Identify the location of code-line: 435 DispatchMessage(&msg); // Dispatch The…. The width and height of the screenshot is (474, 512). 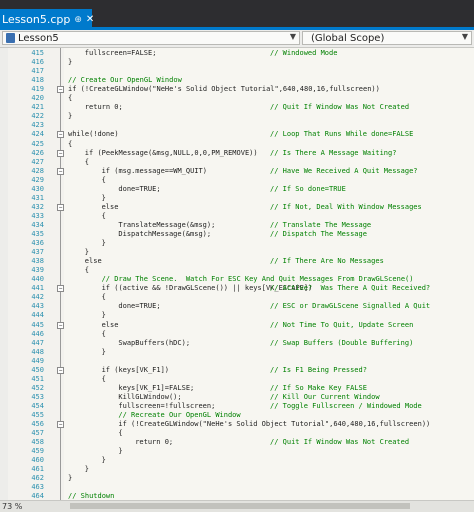
(237, 234).